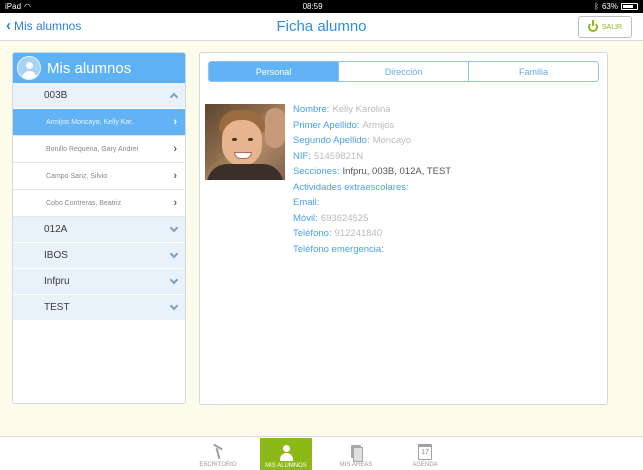 The width and height of the screenshot is (643, 470). I want to click on student-row: Cobo Contreras, Beatriz ›, so click(99, 203).